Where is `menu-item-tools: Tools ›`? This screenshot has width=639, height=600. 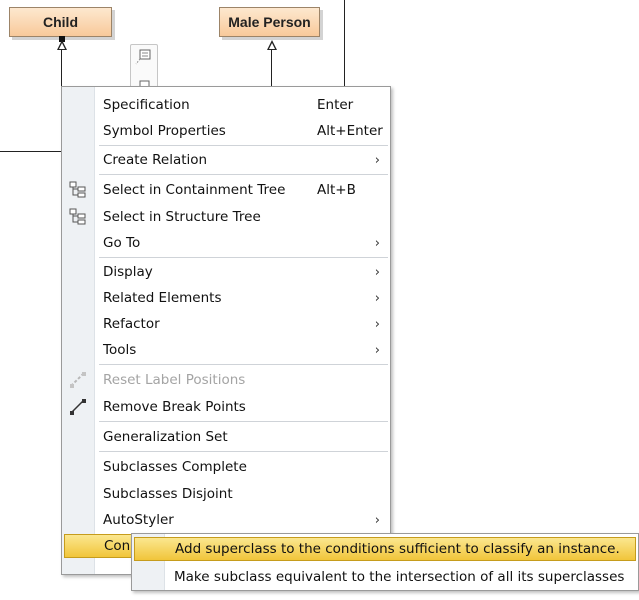
menu-item-tools: Tools › is located at coordinates (226, 350).